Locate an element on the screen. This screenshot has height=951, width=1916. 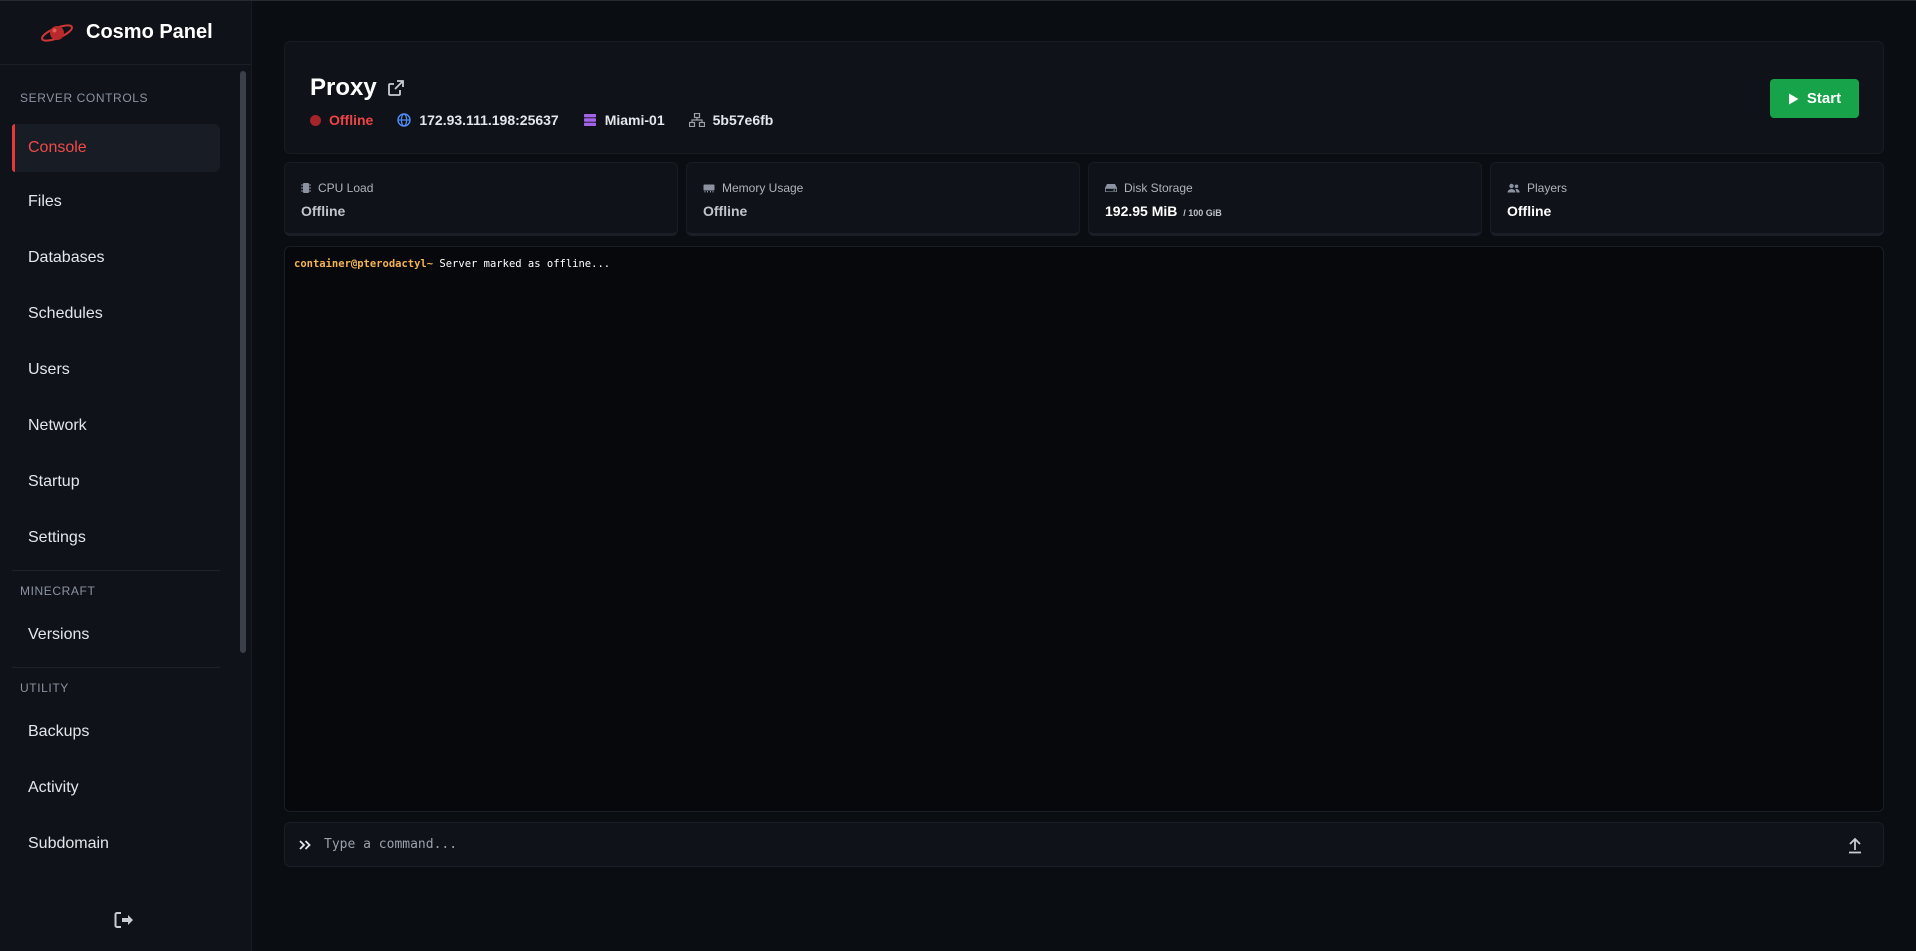
sidebar-item-databases: Databases is located at coordinates (116, 258).